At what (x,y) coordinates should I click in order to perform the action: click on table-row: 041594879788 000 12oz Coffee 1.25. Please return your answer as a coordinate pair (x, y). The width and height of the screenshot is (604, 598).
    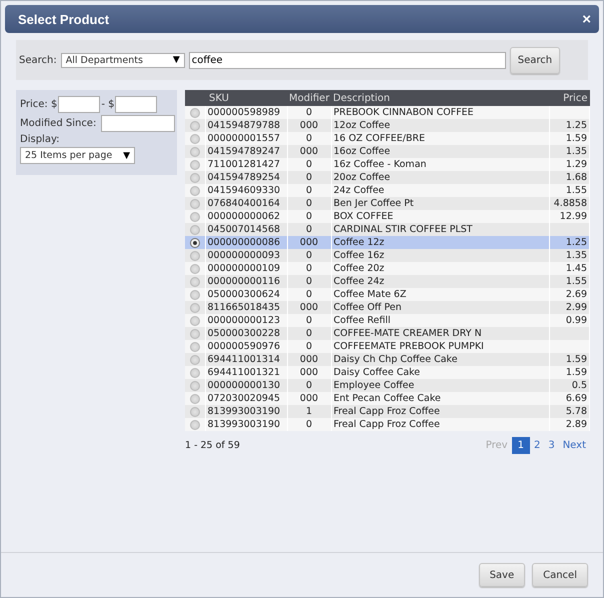
    Looking at the image, I should click on (387, 125).